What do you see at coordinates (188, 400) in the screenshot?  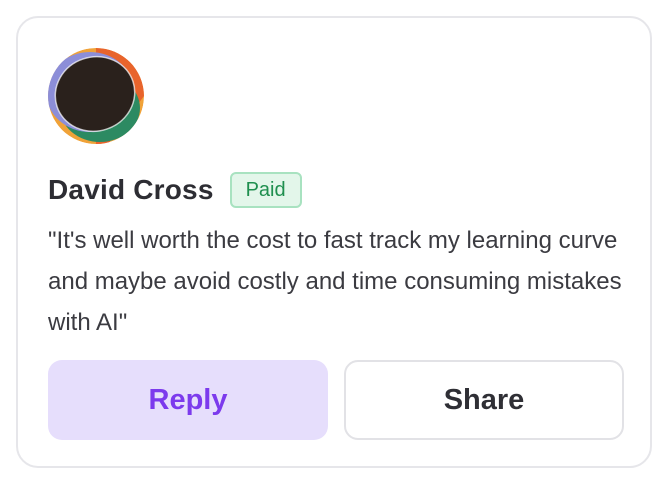 I see `reply-button: Reply` at bounding box center [188, 400].